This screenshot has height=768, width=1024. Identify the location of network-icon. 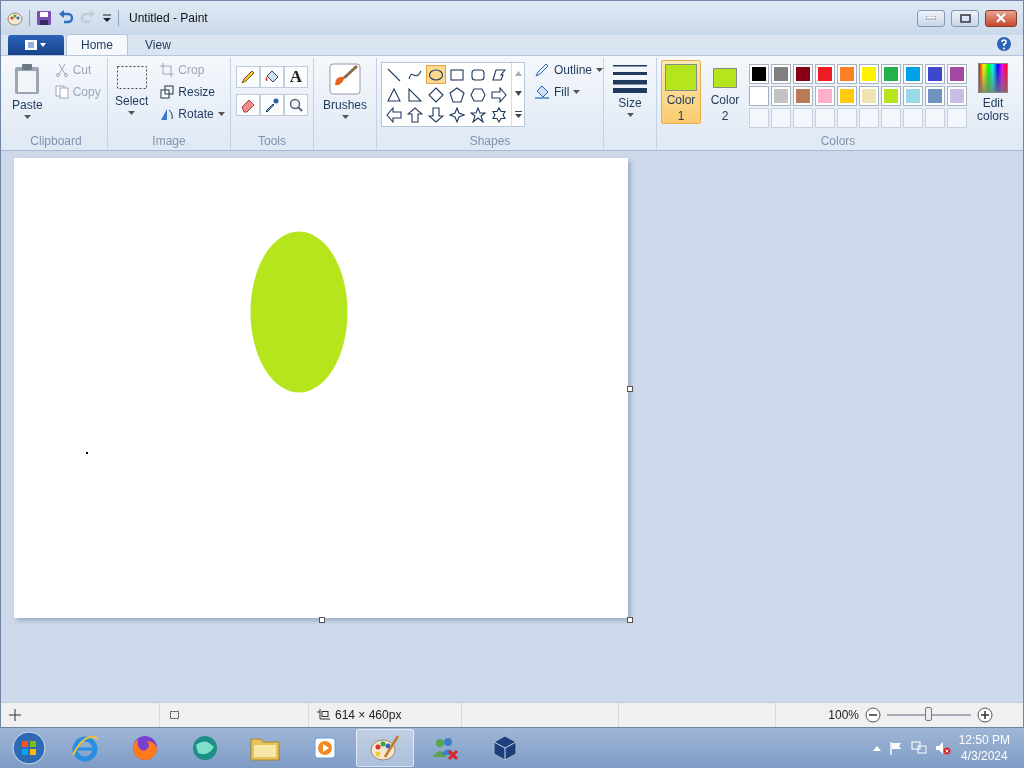
(918, 748).